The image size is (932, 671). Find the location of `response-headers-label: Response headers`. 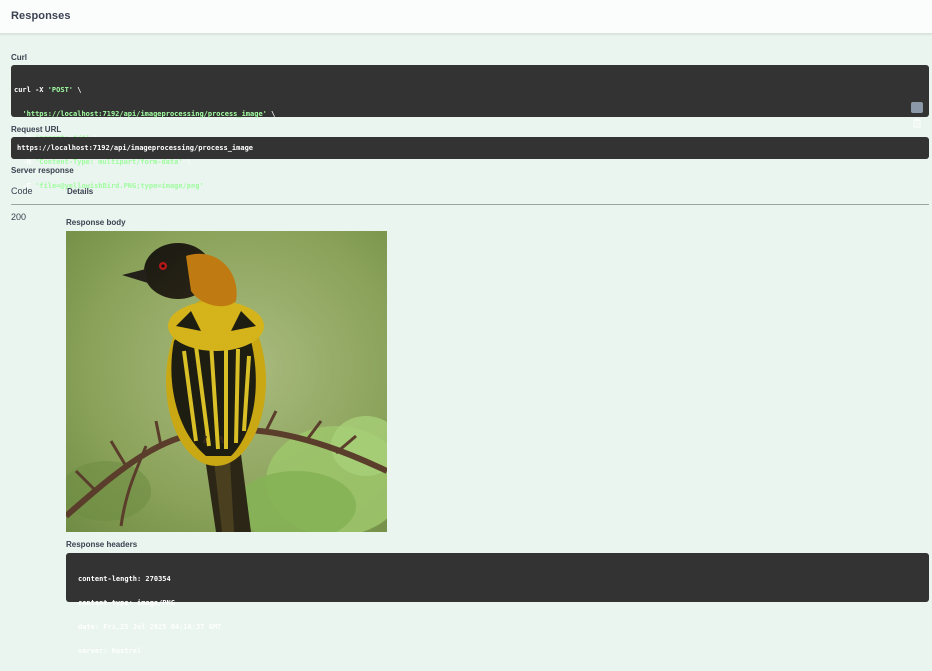

response-headers-label: Response headers is located at coordinates (102, 544).